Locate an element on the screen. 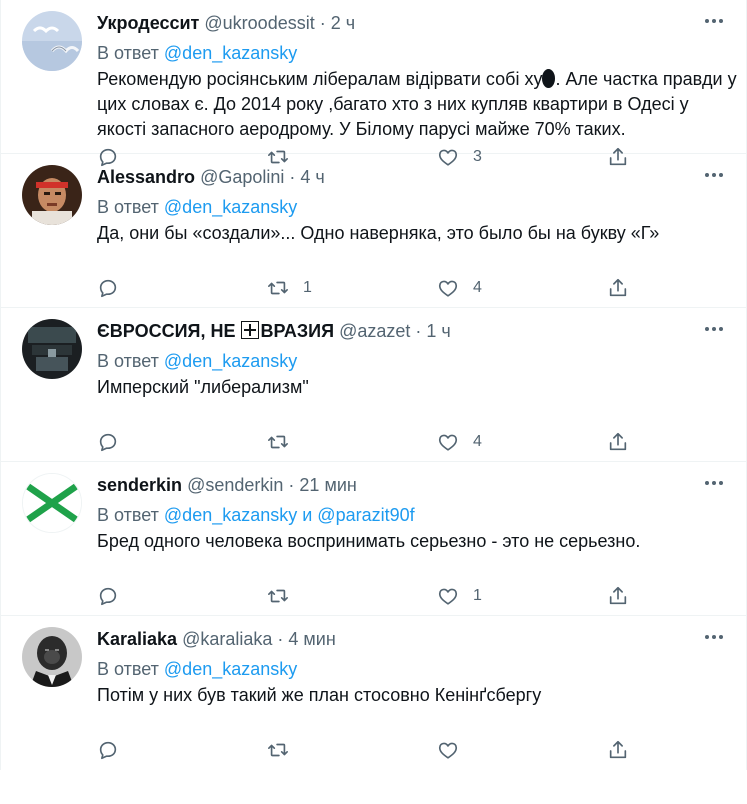 This screenshot has width=747, height=804. gorilla-suit-avatar is located at coordinates (52, 657).